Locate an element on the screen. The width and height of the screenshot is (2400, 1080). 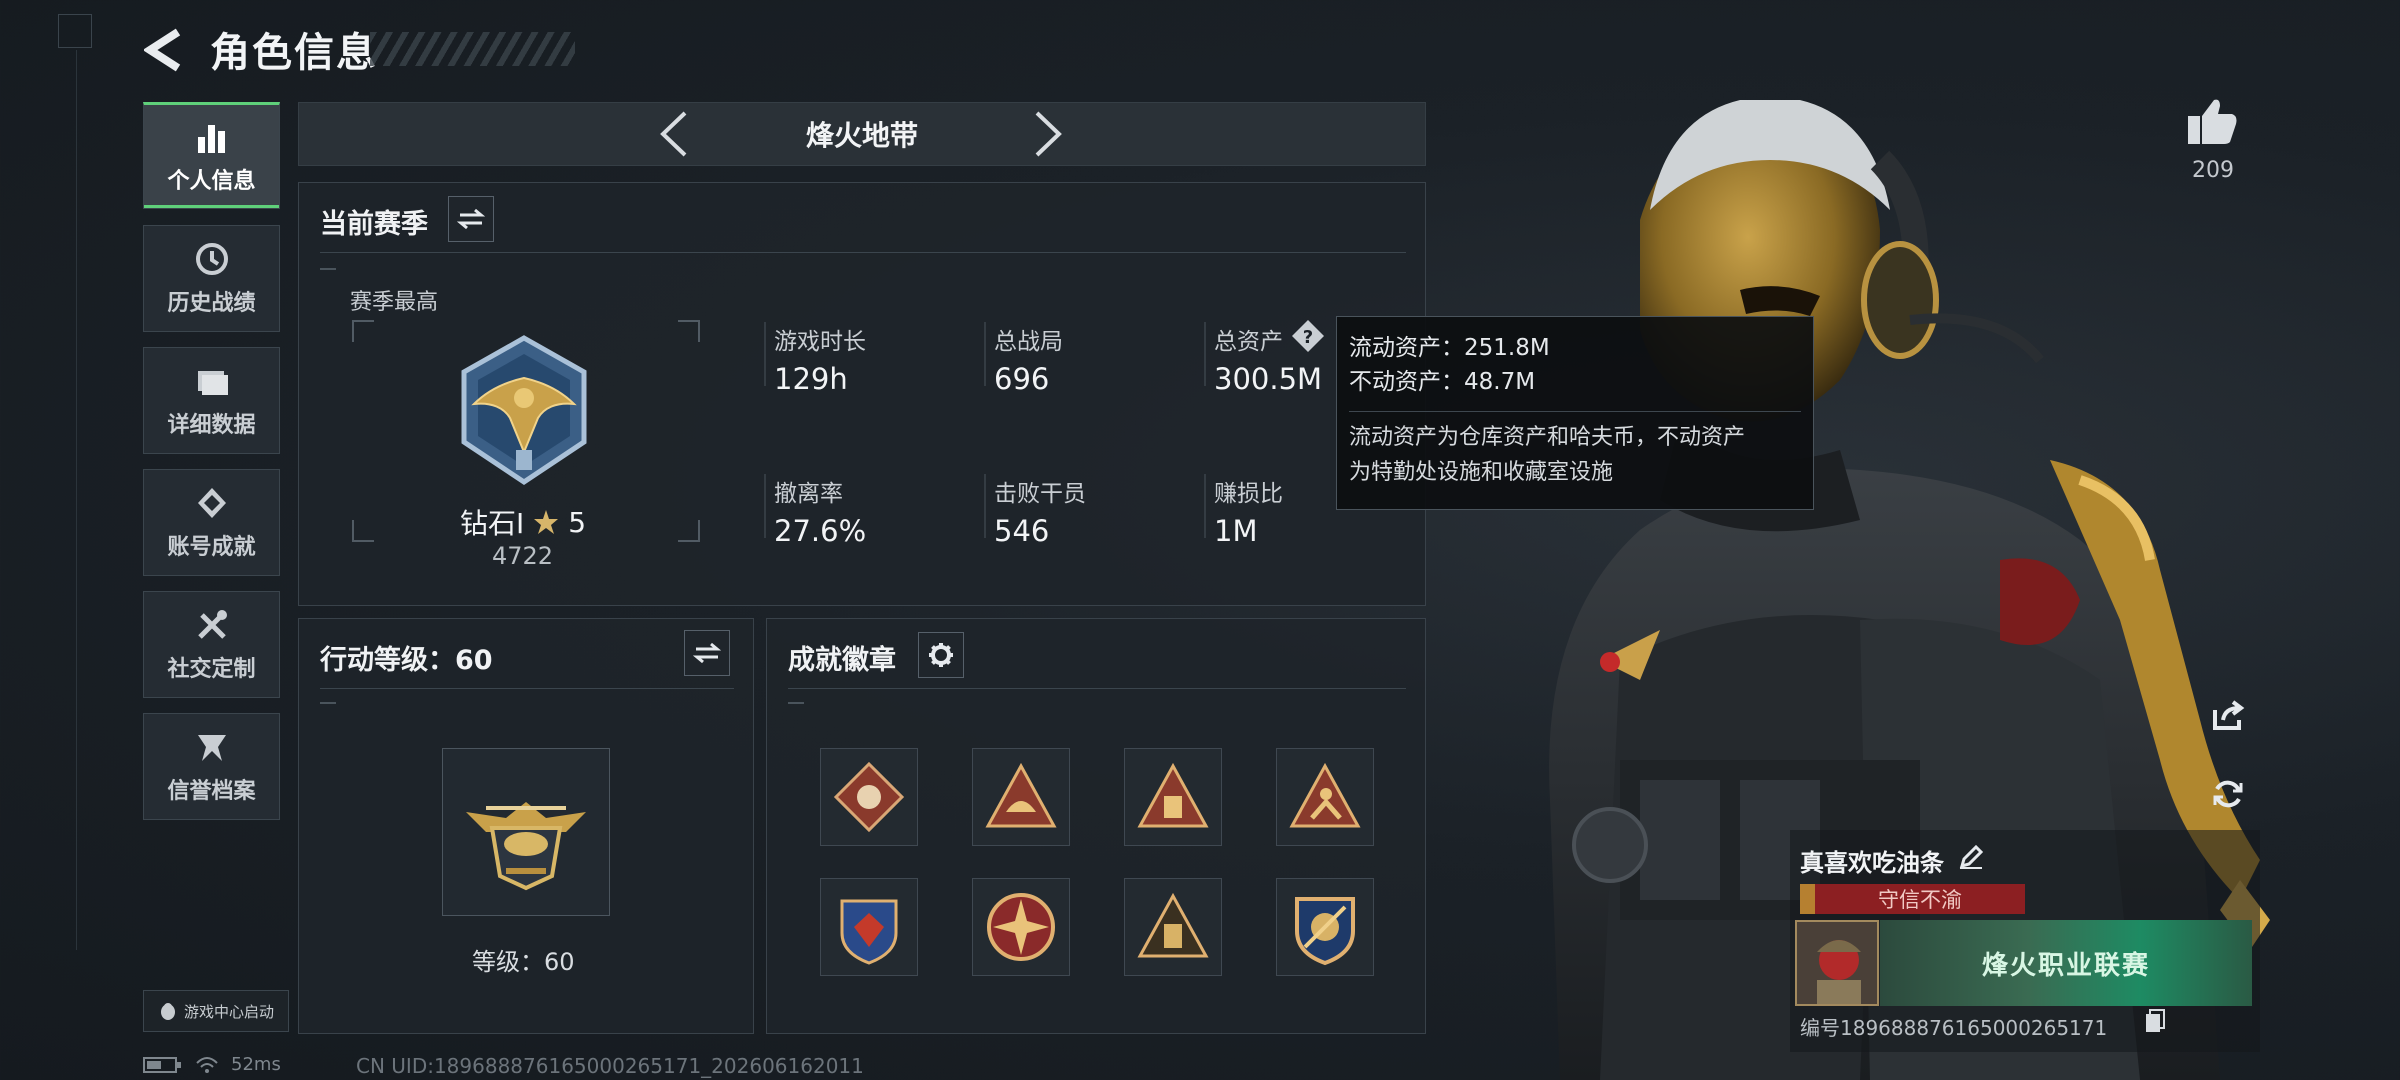
sidebar-item-label: 社交定制 is located at coordinates (211, 669).